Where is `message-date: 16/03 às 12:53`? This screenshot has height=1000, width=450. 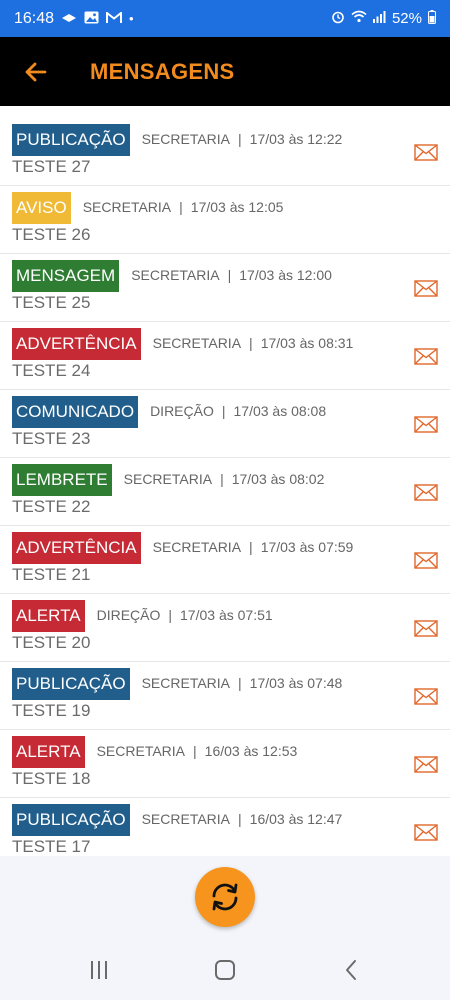
message-date: 16/03 às 12:53 is located at coordinates (251, 751).